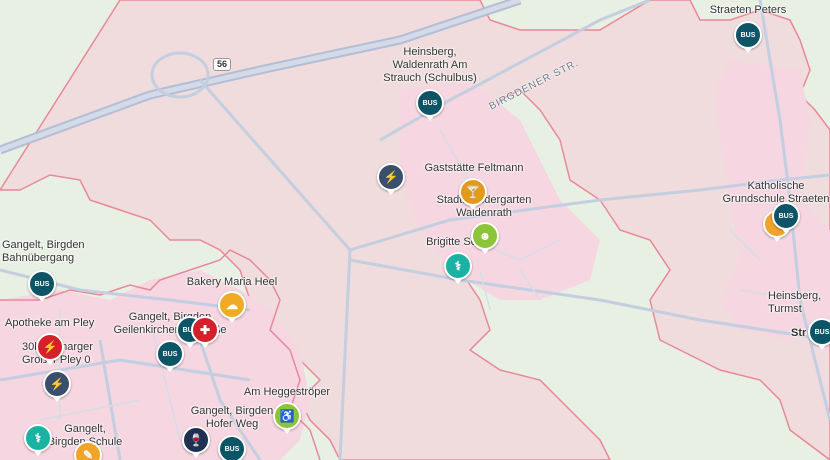 Image resolution: width=830 pixels, height=460 pixels. I want to click on label-birgden-bahnuebergang: Gangelt, Birgden Bahnübergang, so click(43, 252).